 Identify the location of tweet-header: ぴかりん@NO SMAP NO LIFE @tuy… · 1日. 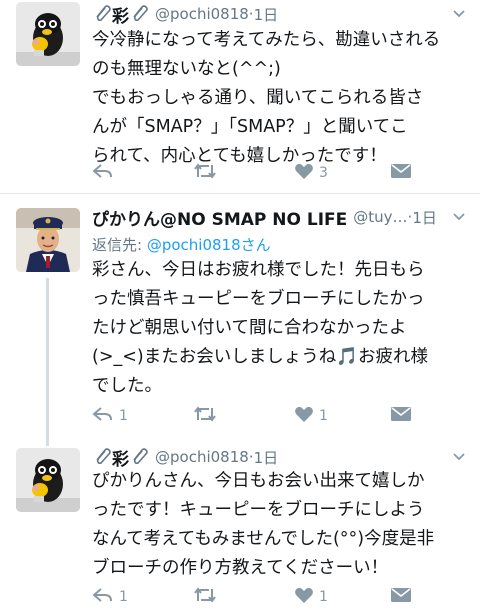
(280, 217).